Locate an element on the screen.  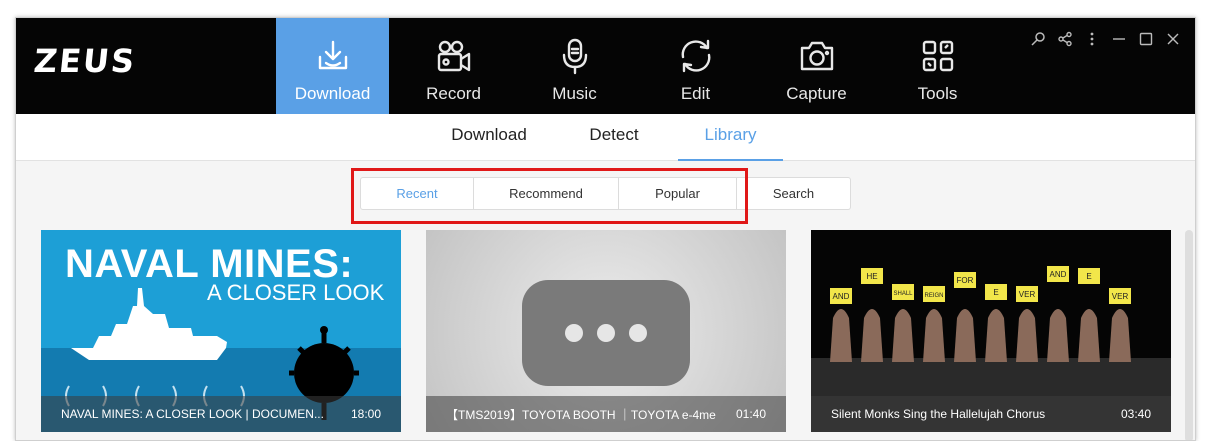
microphone-icon is located at coordinates (575, 56).